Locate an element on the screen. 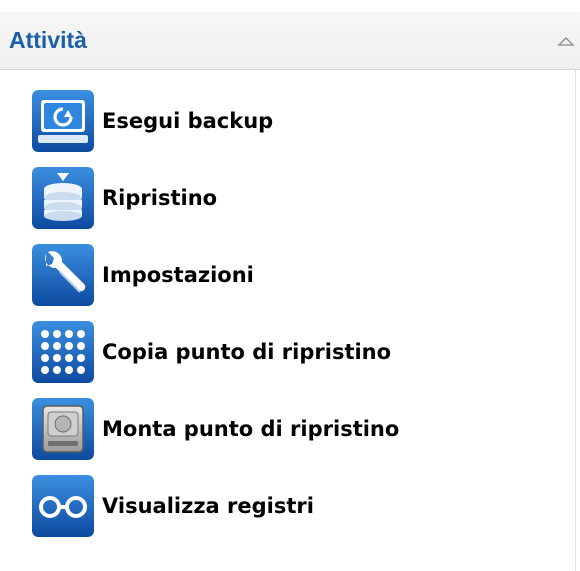 This screenshot has width=580, height=571. task-label: Copia punto di ripristino is located at coordinates (247, 351).